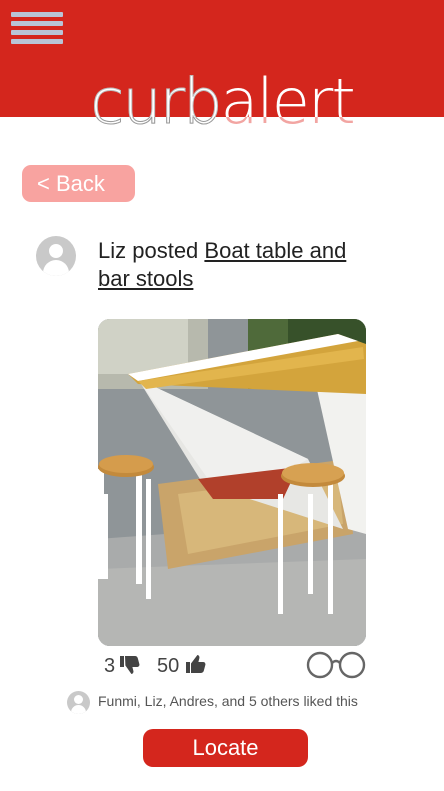 The width and height of the screenshot is (444, 791). Describe the element at coordinates (56, 256) in the screenshot. I see `avatar` at that location.